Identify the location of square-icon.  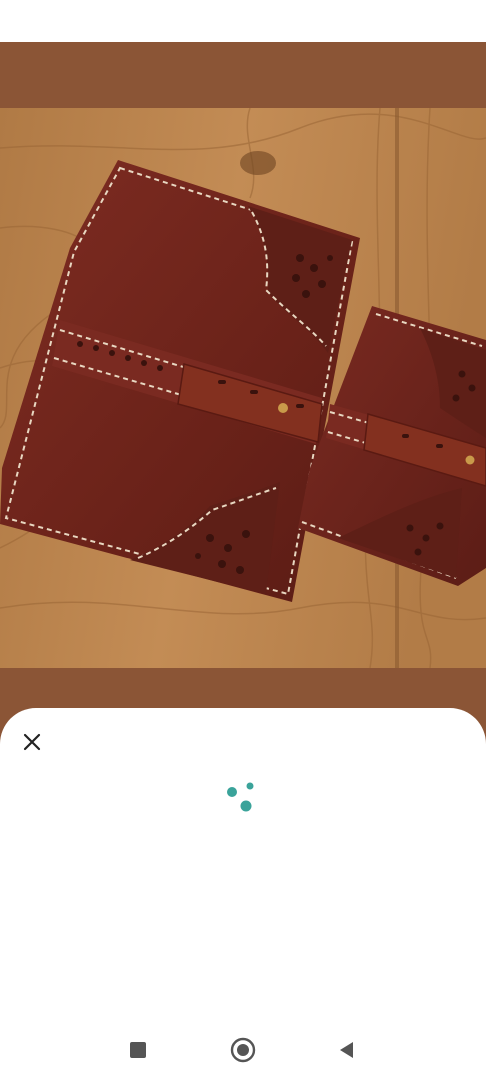
(138, 1050).